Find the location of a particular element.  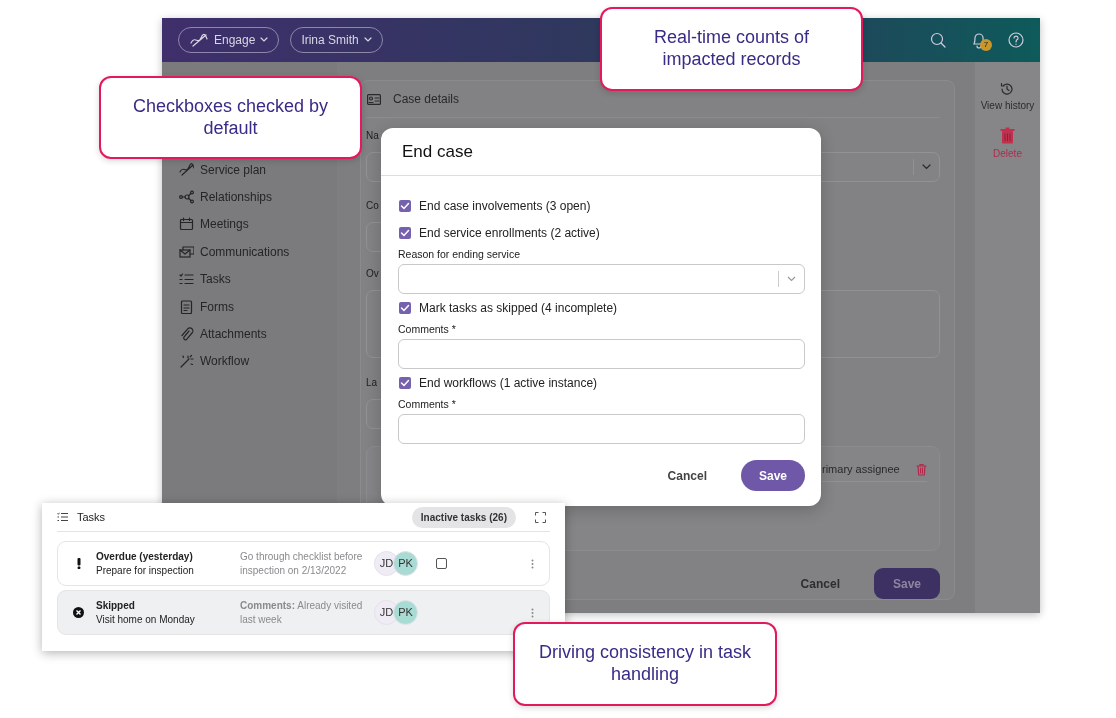

id-card-icon is located at coordinates (374, 99).